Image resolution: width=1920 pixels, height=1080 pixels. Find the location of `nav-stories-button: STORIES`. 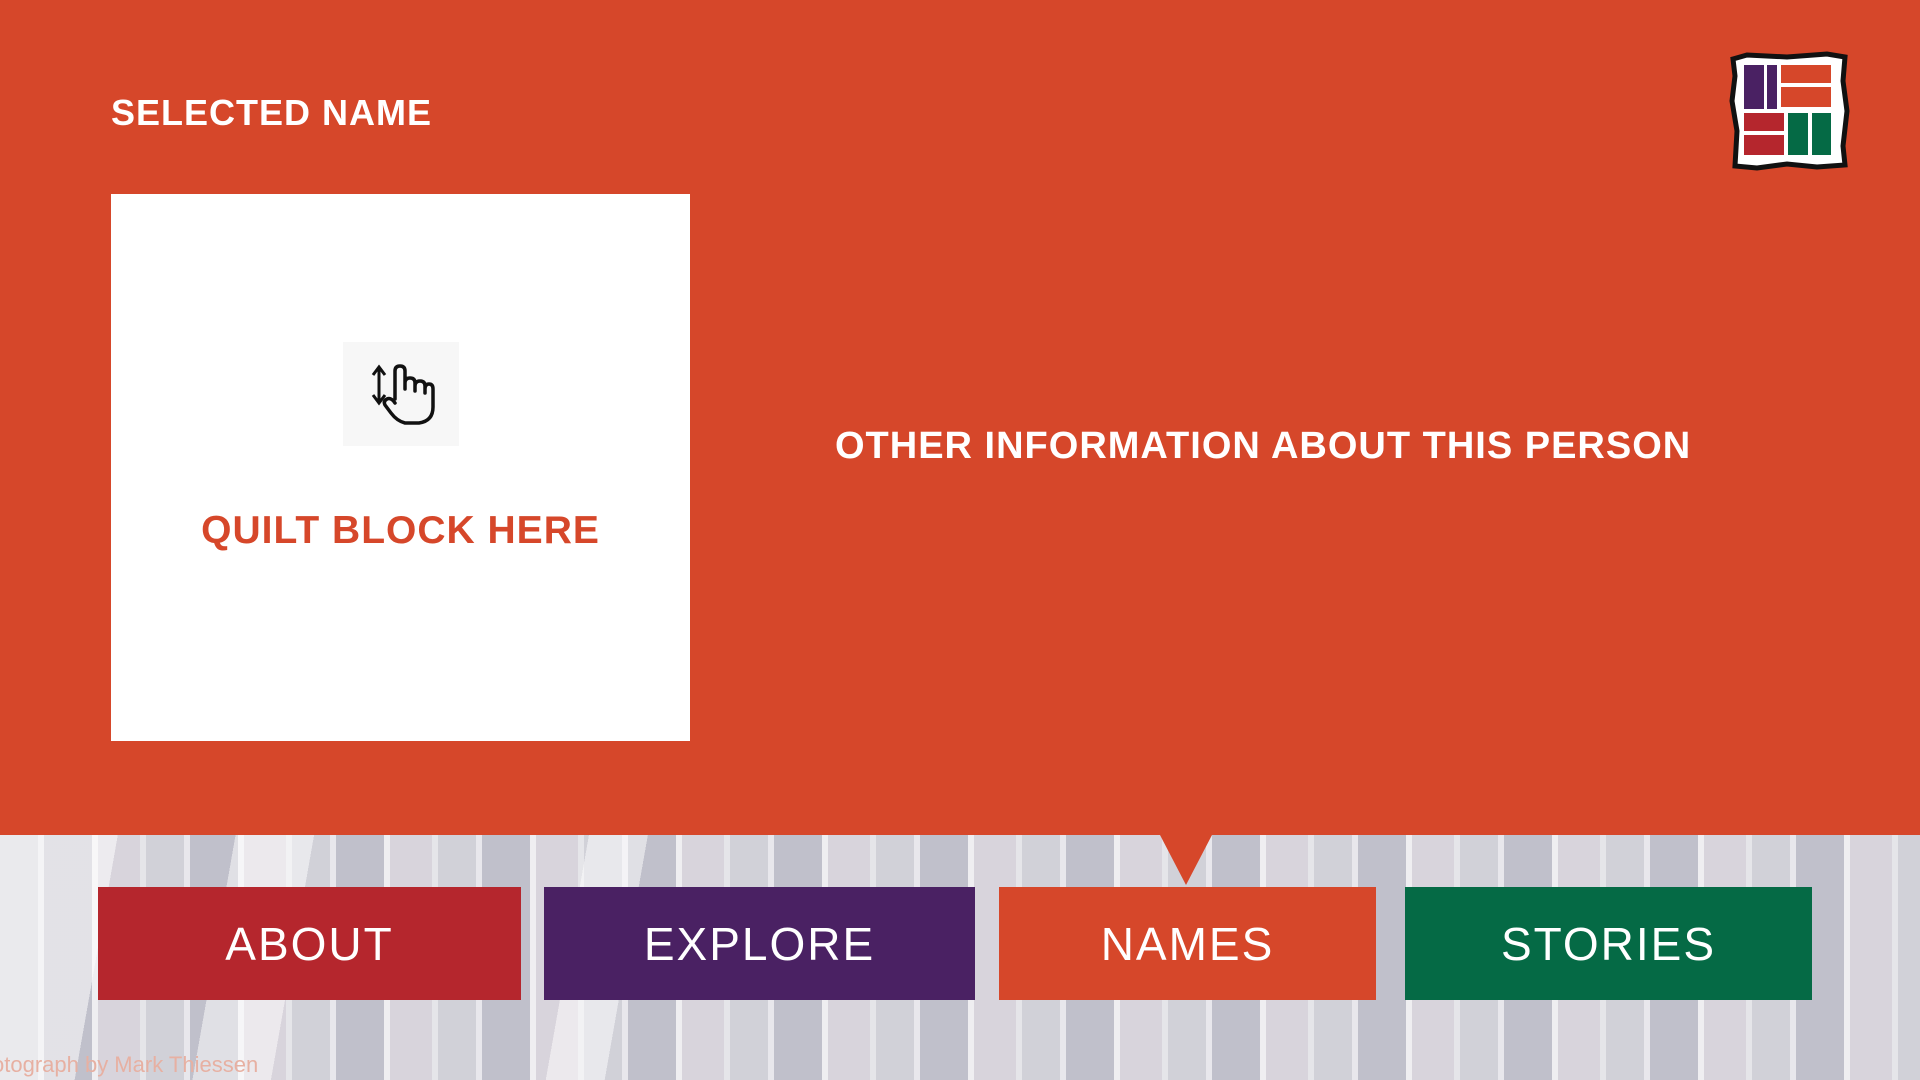

nav-stories-button: STORIES is located at coordinates (1608, 943).